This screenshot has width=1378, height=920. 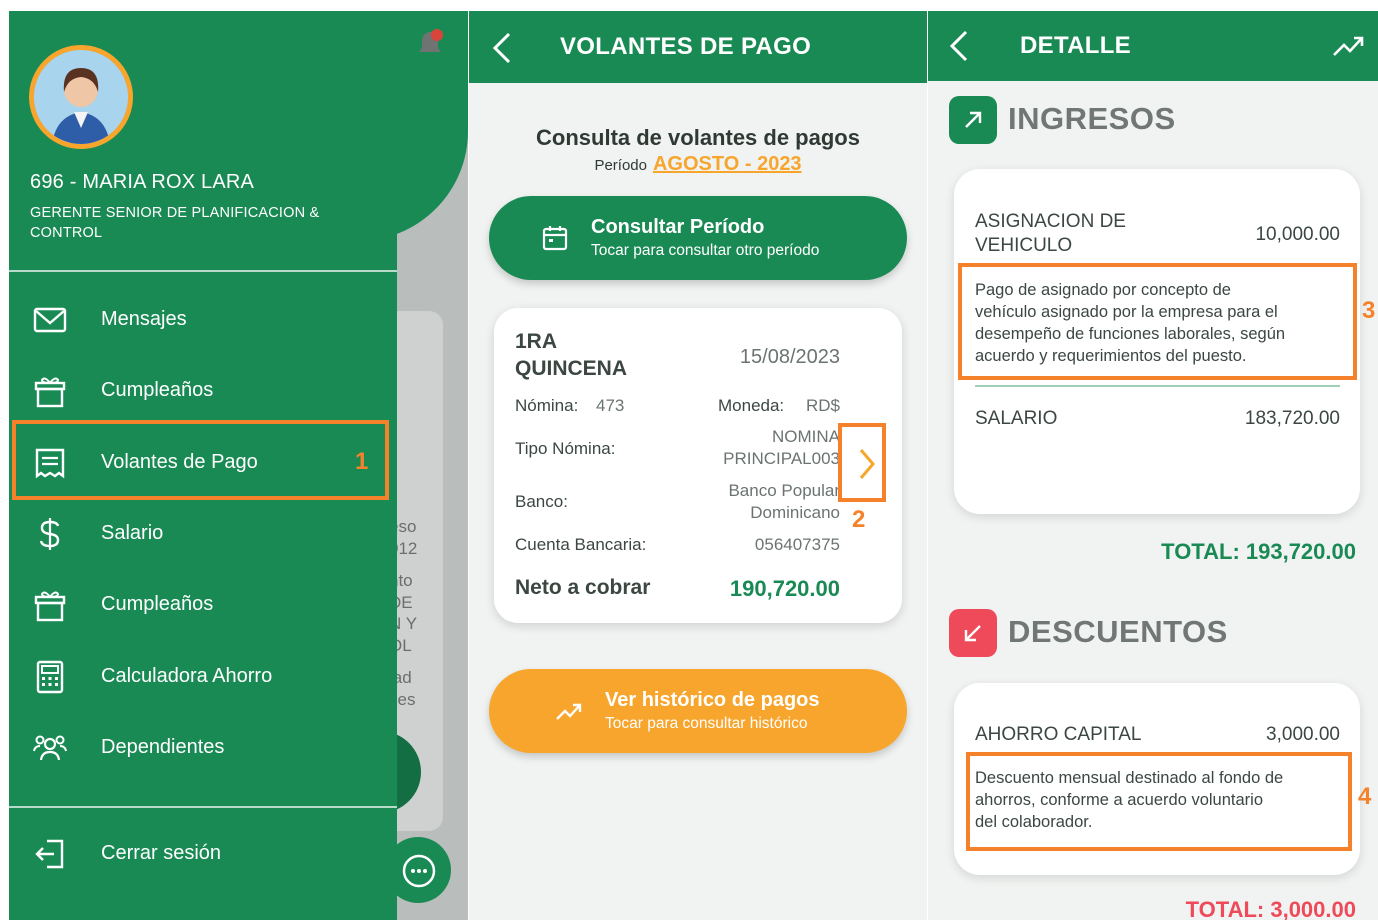 What do you see at coordinates (50, 677) in the screenshot?
I see `calculator-icon` at bounding box center [50, 677].